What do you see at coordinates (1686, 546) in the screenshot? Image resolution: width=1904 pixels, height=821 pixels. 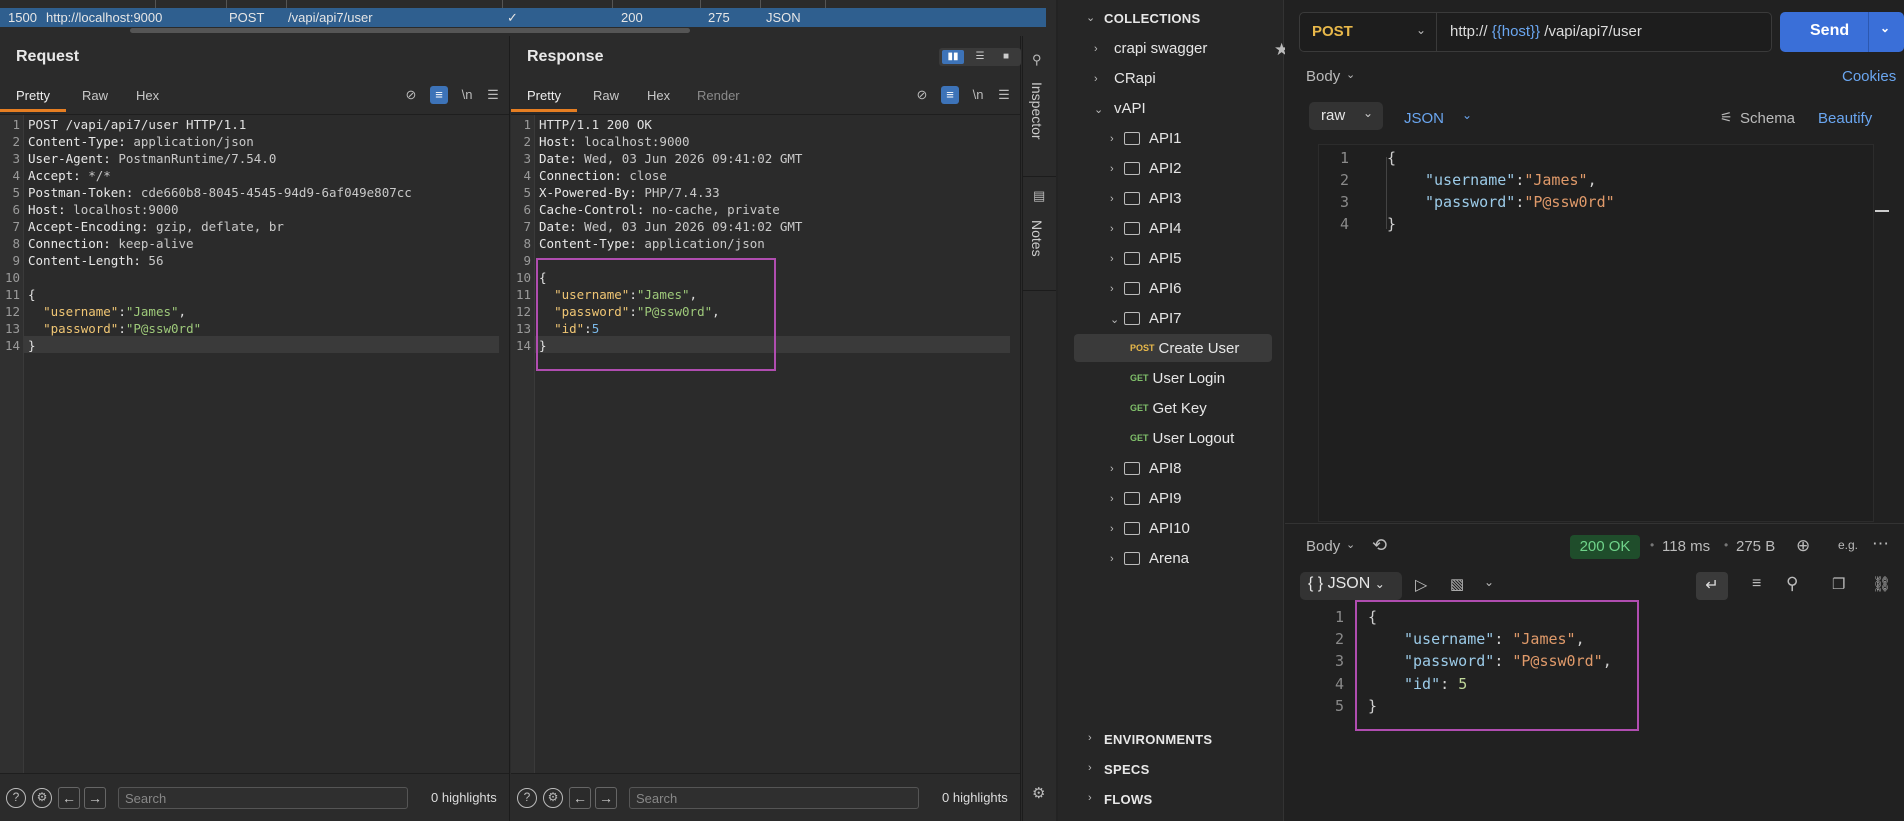 I see `response-time: 118 ms` at bounding box center [1686, 546].